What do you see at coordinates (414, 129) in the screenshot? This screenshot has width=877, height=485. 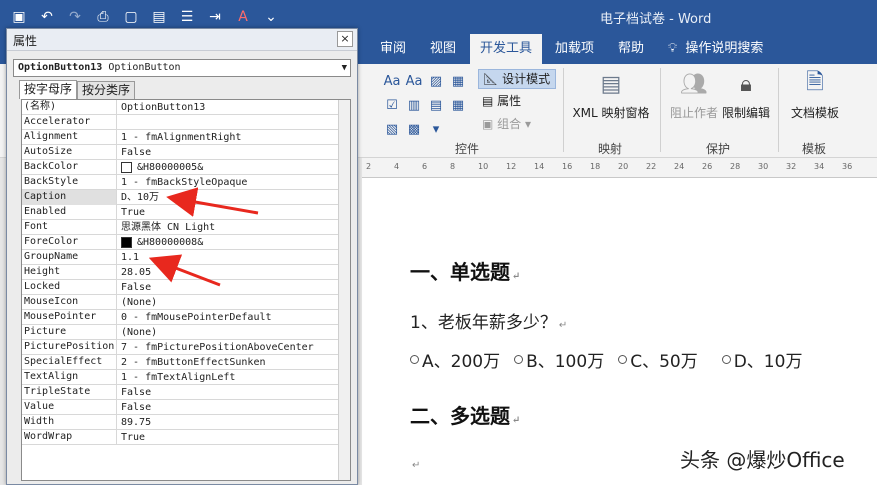 I see `legacy-tools-icon: ▩` at bounding box center [414, 129].